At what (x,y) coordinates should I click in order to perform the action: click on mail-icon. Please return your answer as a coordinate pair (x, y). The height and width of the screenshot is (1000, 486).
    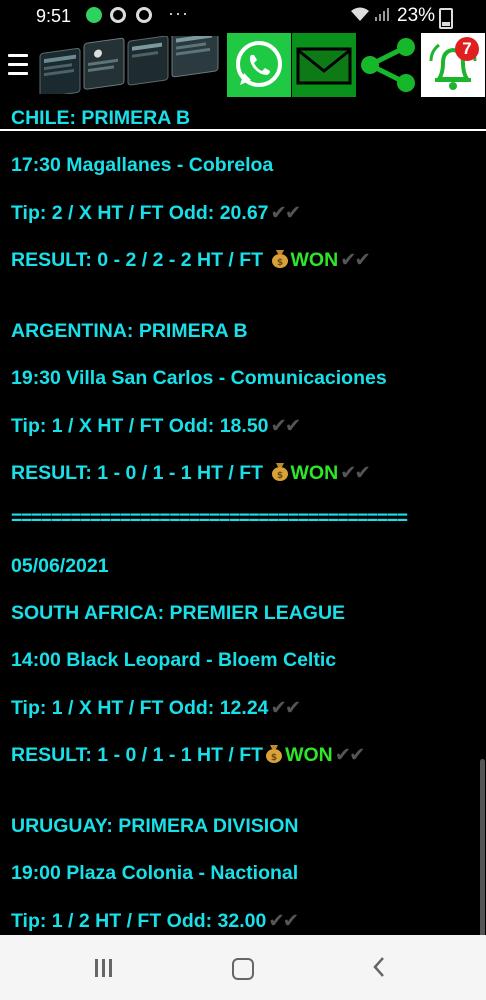
    Looking at the image, I should click on (324, 66).